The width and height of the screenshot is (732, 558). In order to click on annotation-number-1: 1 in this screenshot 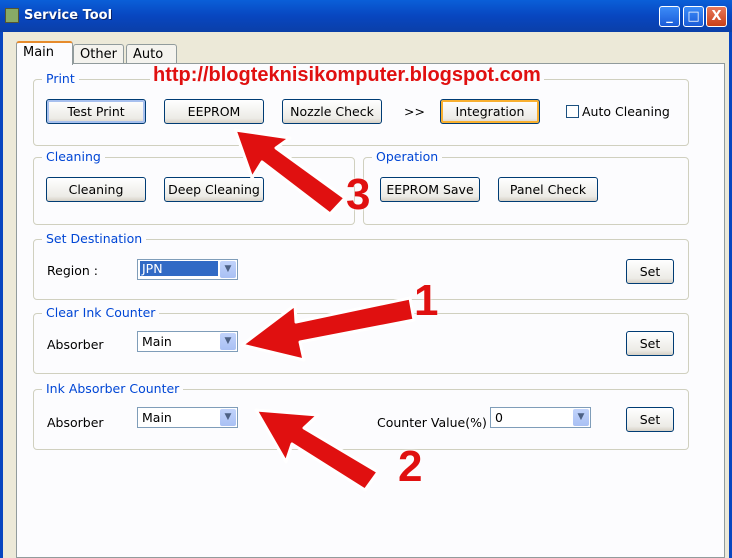, I will do `click(426, 300)`.